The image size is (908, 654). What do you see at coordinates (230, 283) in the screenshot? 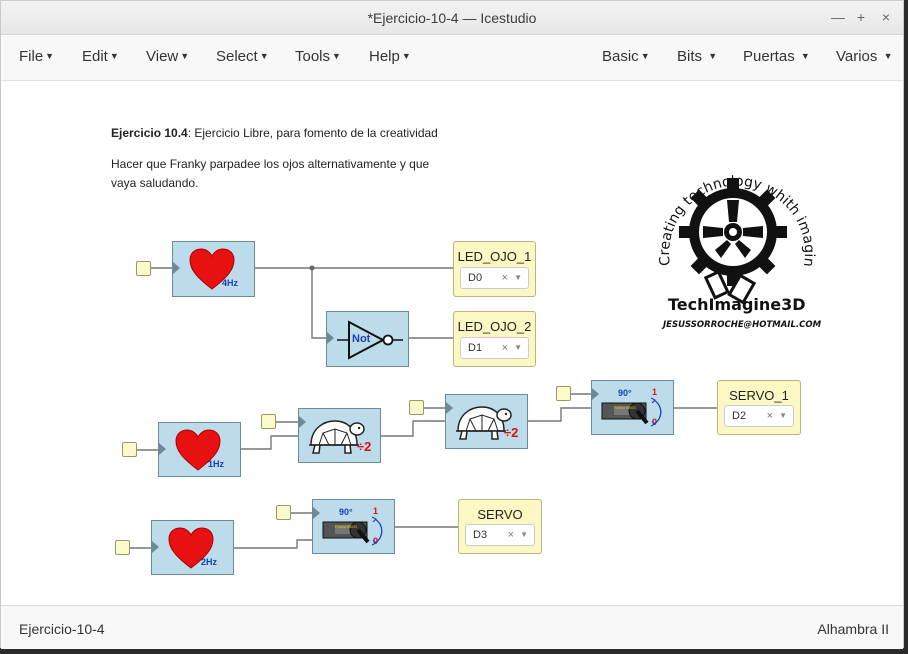
I see `frequency-label: 4Hz` at bounding box center [230, 283].